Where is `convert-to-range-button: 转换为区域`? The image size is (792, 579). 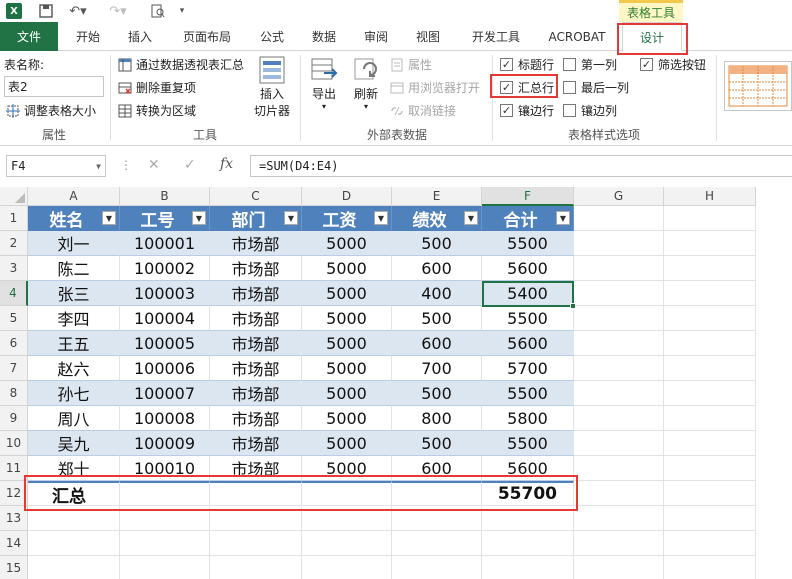 convert-to-range-button: 转换为区域 is located at coordinates (157, 110).